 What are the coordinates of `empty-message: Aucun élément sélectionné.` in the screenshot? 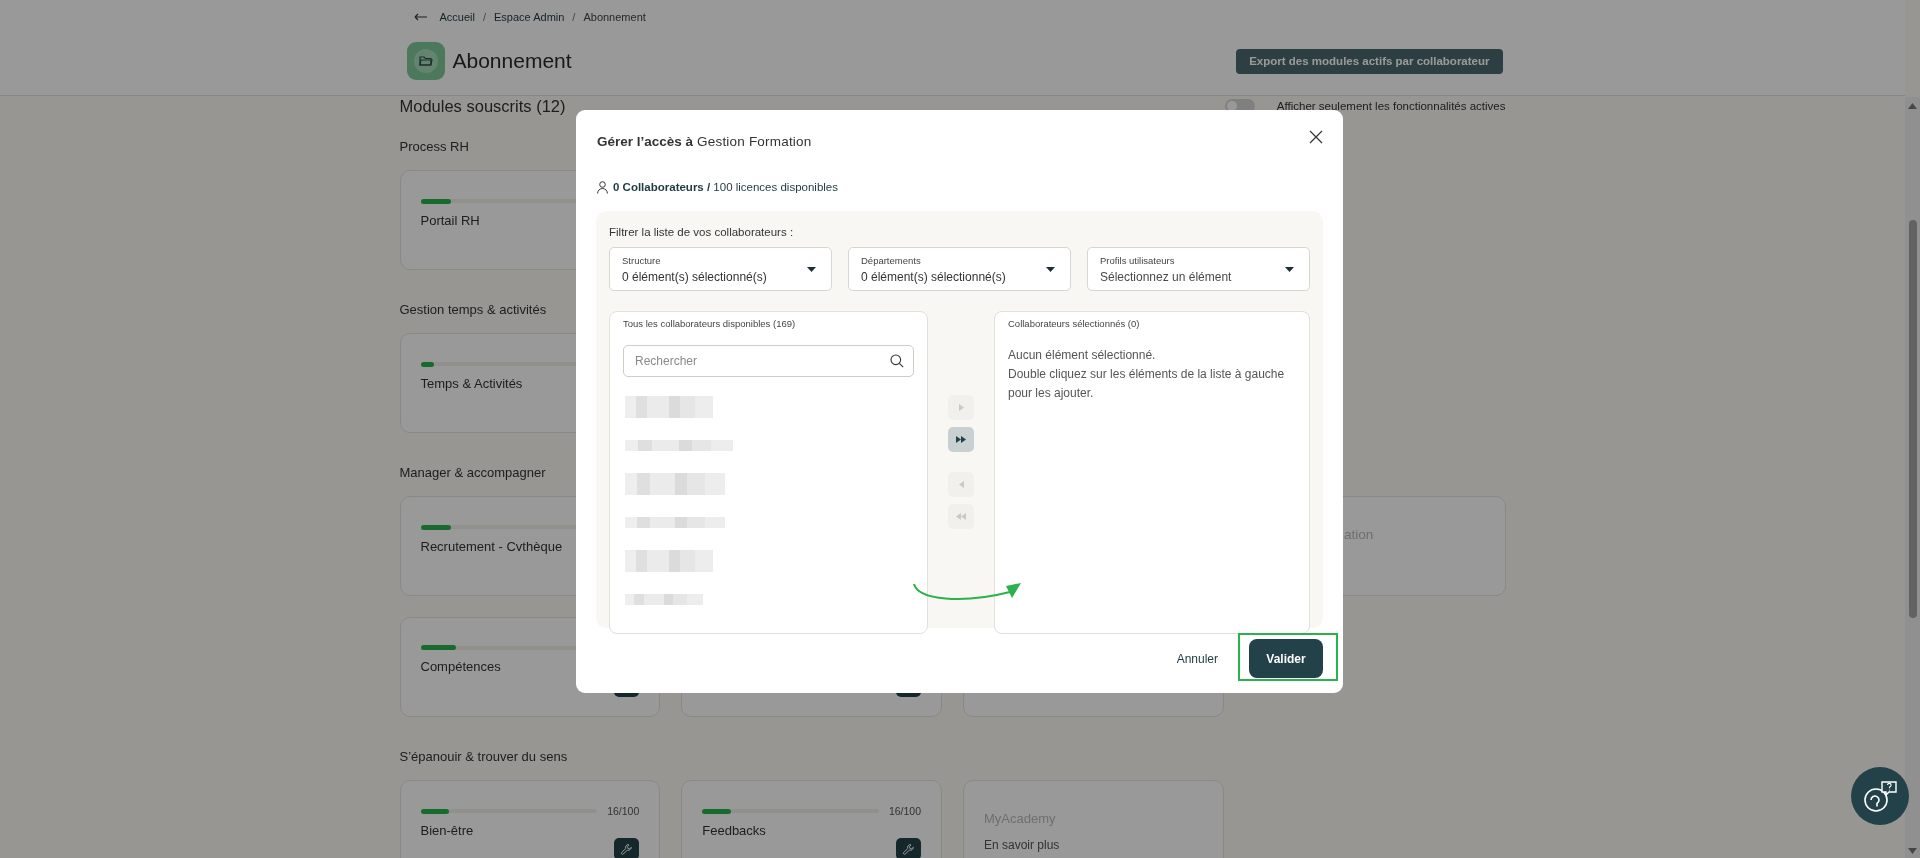 It's located at (1082, 355).